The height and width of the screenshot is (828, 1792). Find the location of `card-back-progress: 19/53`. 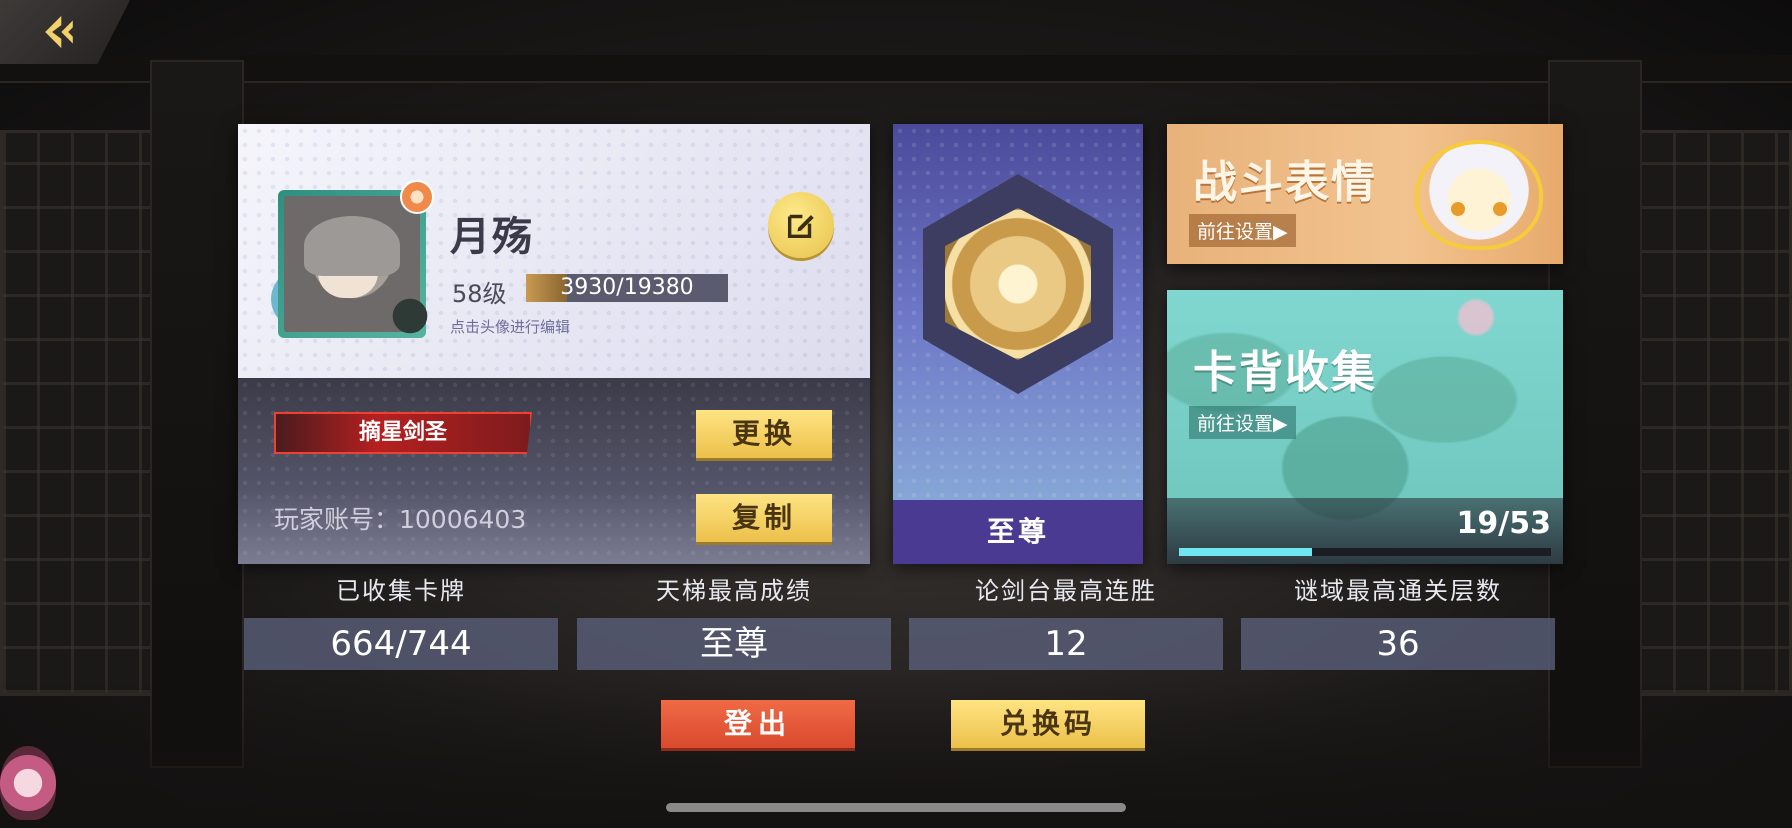

card-back-progress: 19/53 is located at coordinates (1365, 531).